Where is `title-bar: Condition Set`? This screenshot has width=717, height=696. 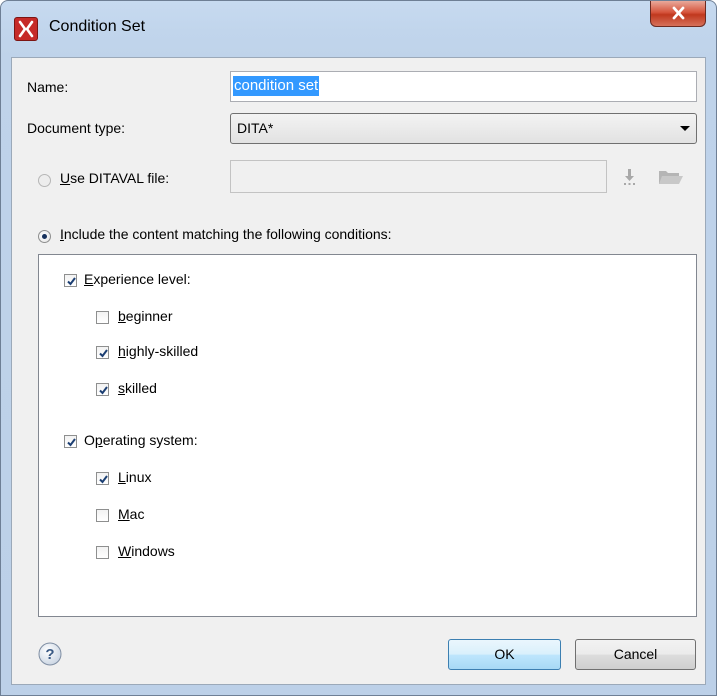 title-bar: Condition Set is located at coordinates (358, 29).